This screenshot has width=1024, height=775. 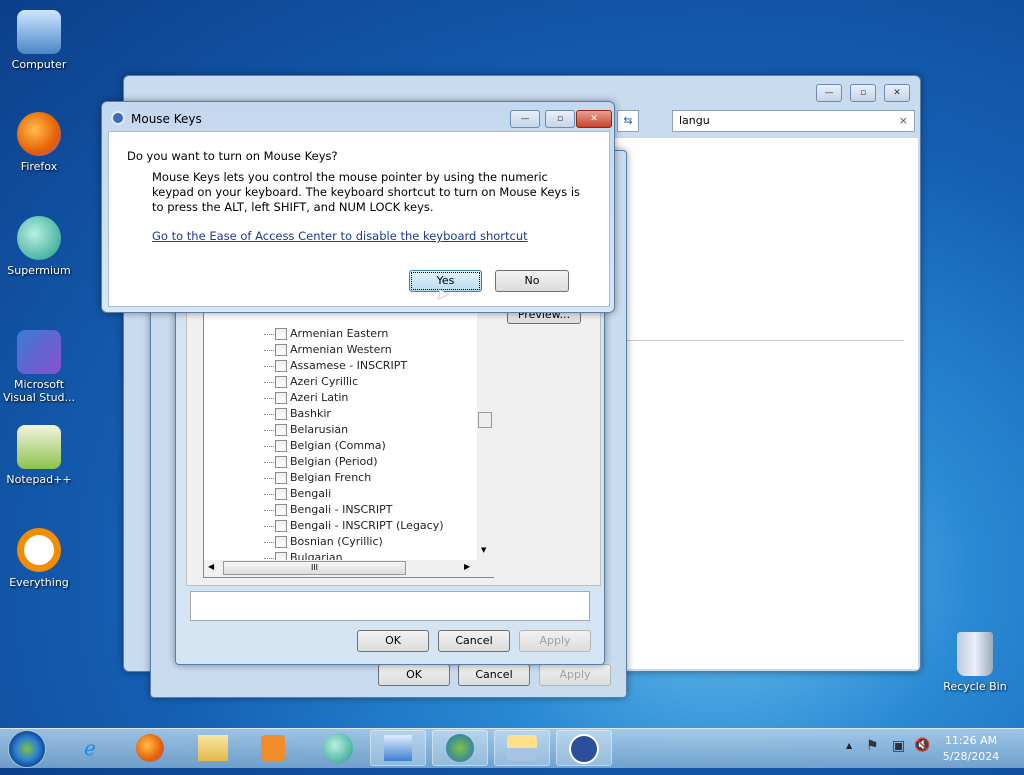 What do you see at coordinates (370, 430) in the screenshot?
I see `list-item: Belarusian` at bounding box center [370, 430].